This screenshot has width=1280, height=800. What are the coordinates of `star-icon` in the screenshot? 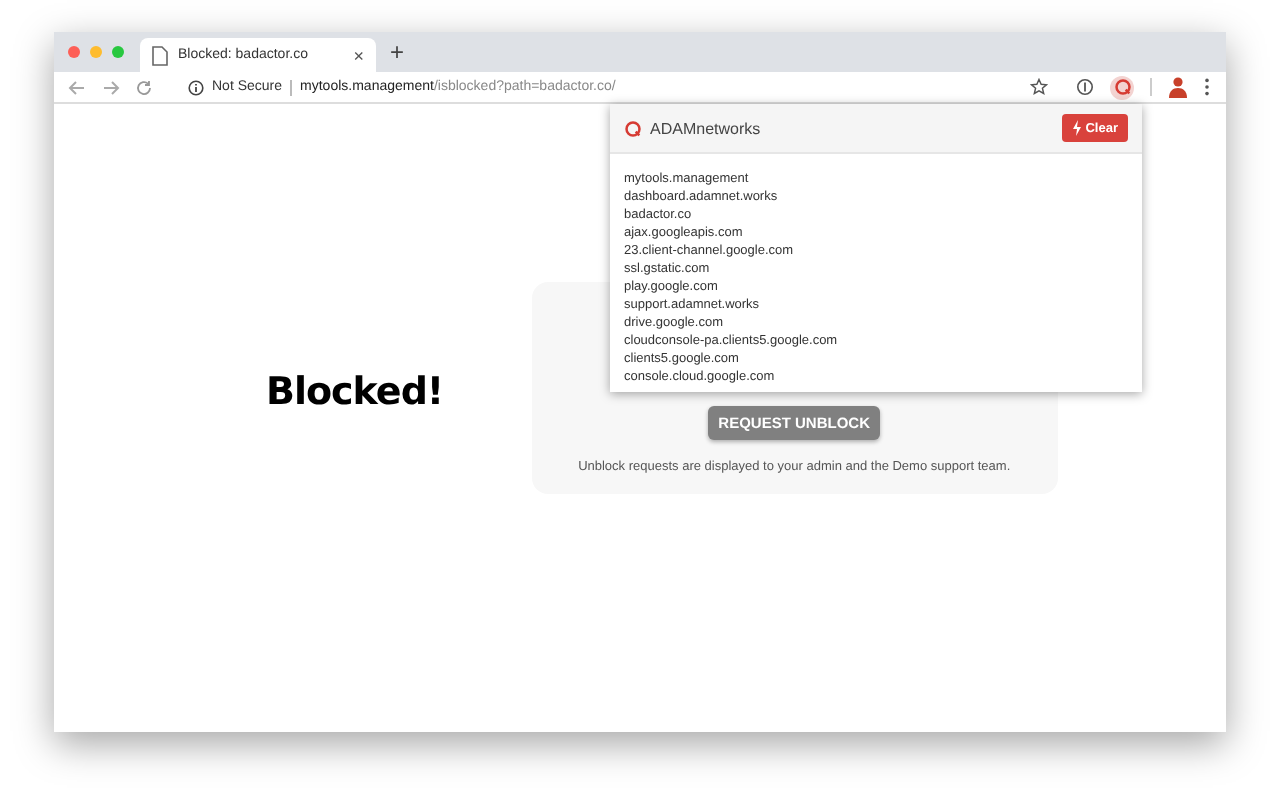 It's located at (1039, 87).